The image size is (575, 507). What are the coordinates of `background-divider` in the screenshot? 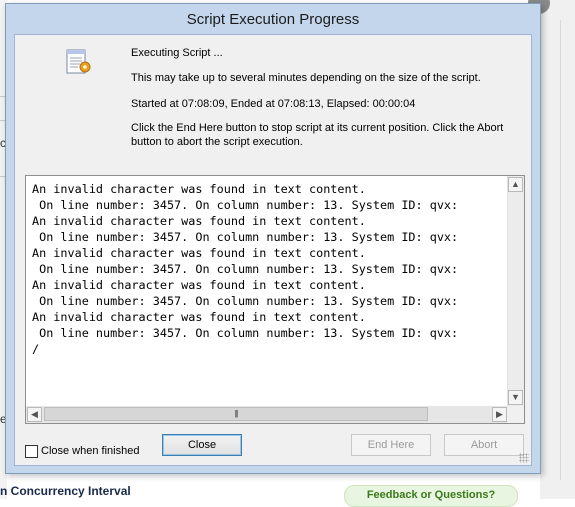 It's located at (560, 250).